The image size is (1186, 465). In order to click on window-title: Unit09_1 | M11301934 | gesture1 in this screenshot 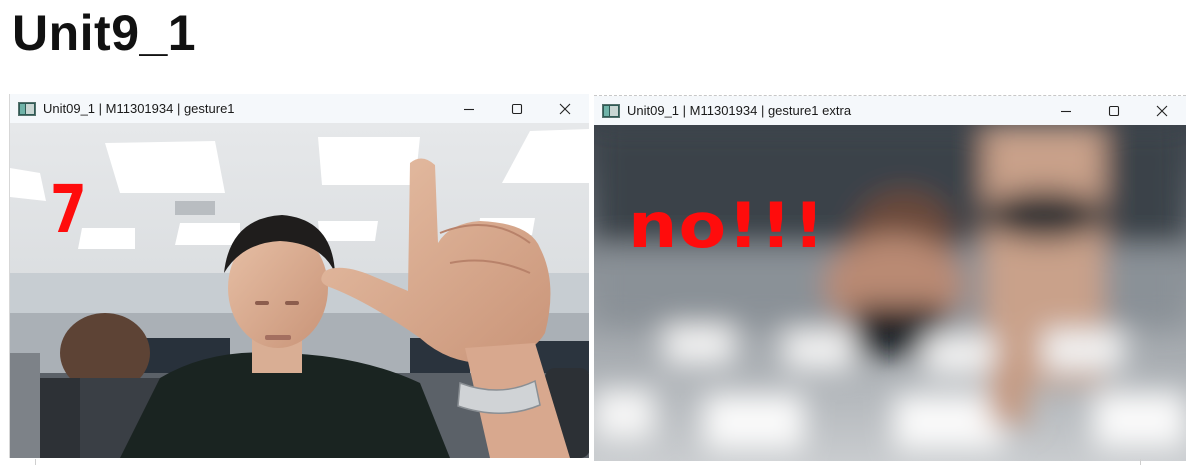, I will do `click(139, 108)`.